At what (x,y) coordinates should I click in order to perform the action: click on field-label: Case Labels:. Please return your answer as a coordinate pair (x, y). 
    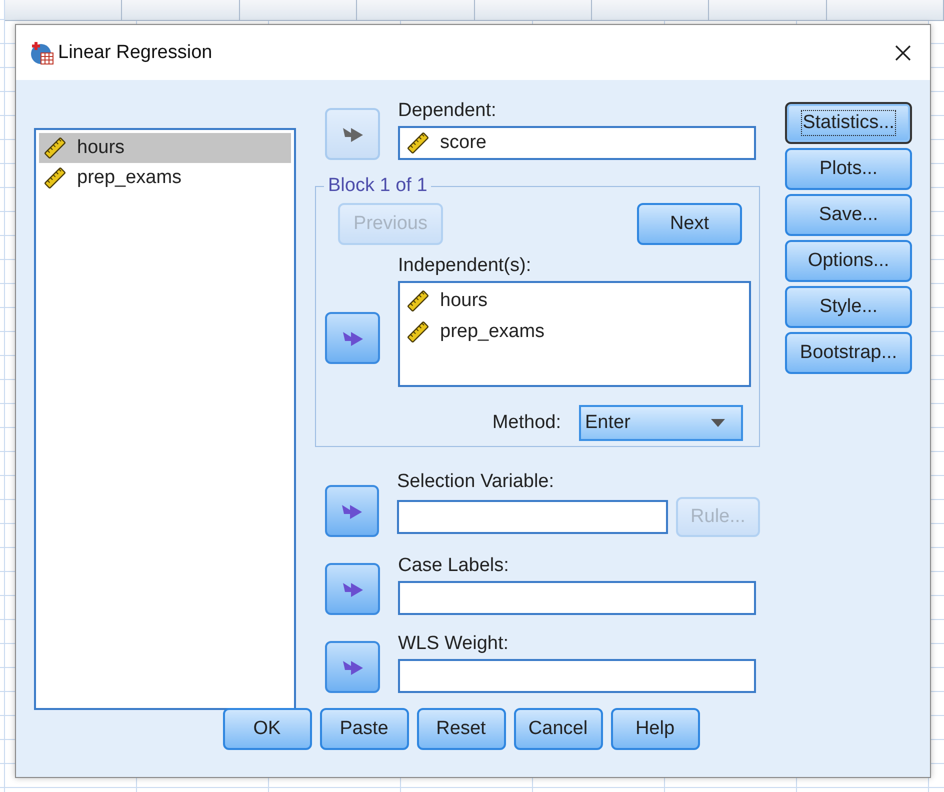
    Looking at the image, I should click on (454, 566).